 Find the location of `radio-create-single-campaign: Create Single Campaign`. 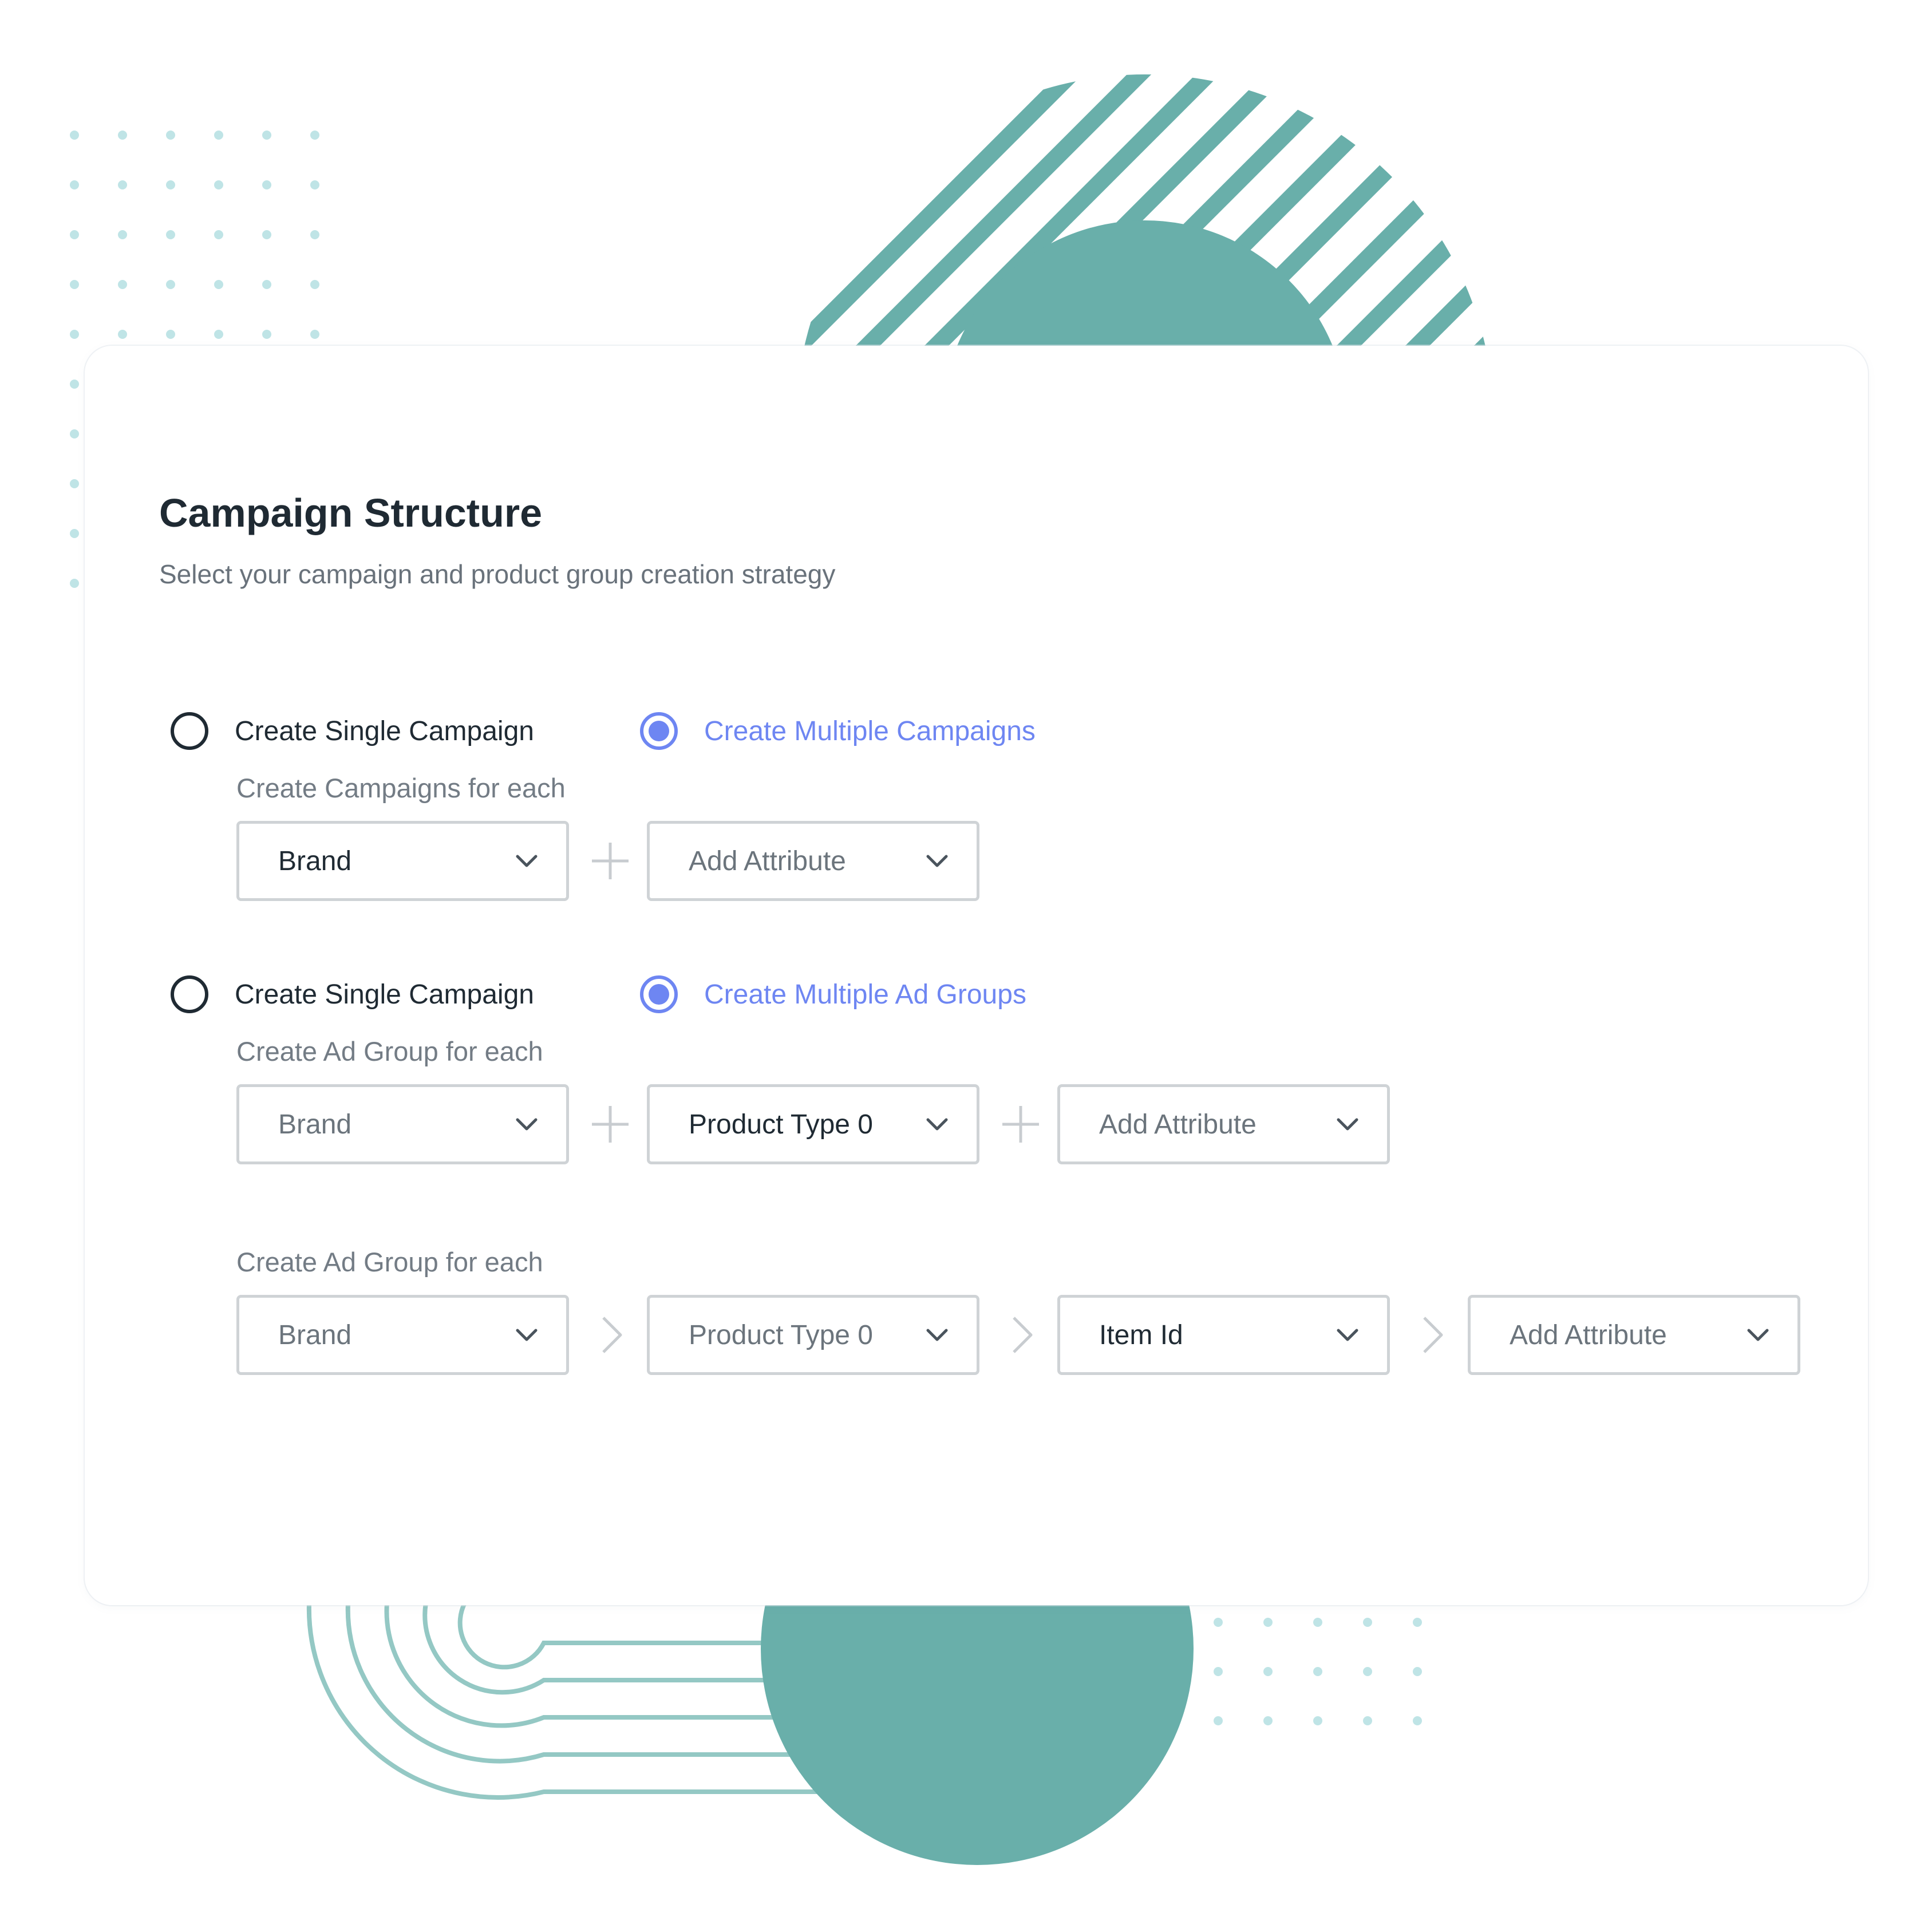

radio-create-single-campaign: Create Single Campaign is located at coordinates (352, 731).